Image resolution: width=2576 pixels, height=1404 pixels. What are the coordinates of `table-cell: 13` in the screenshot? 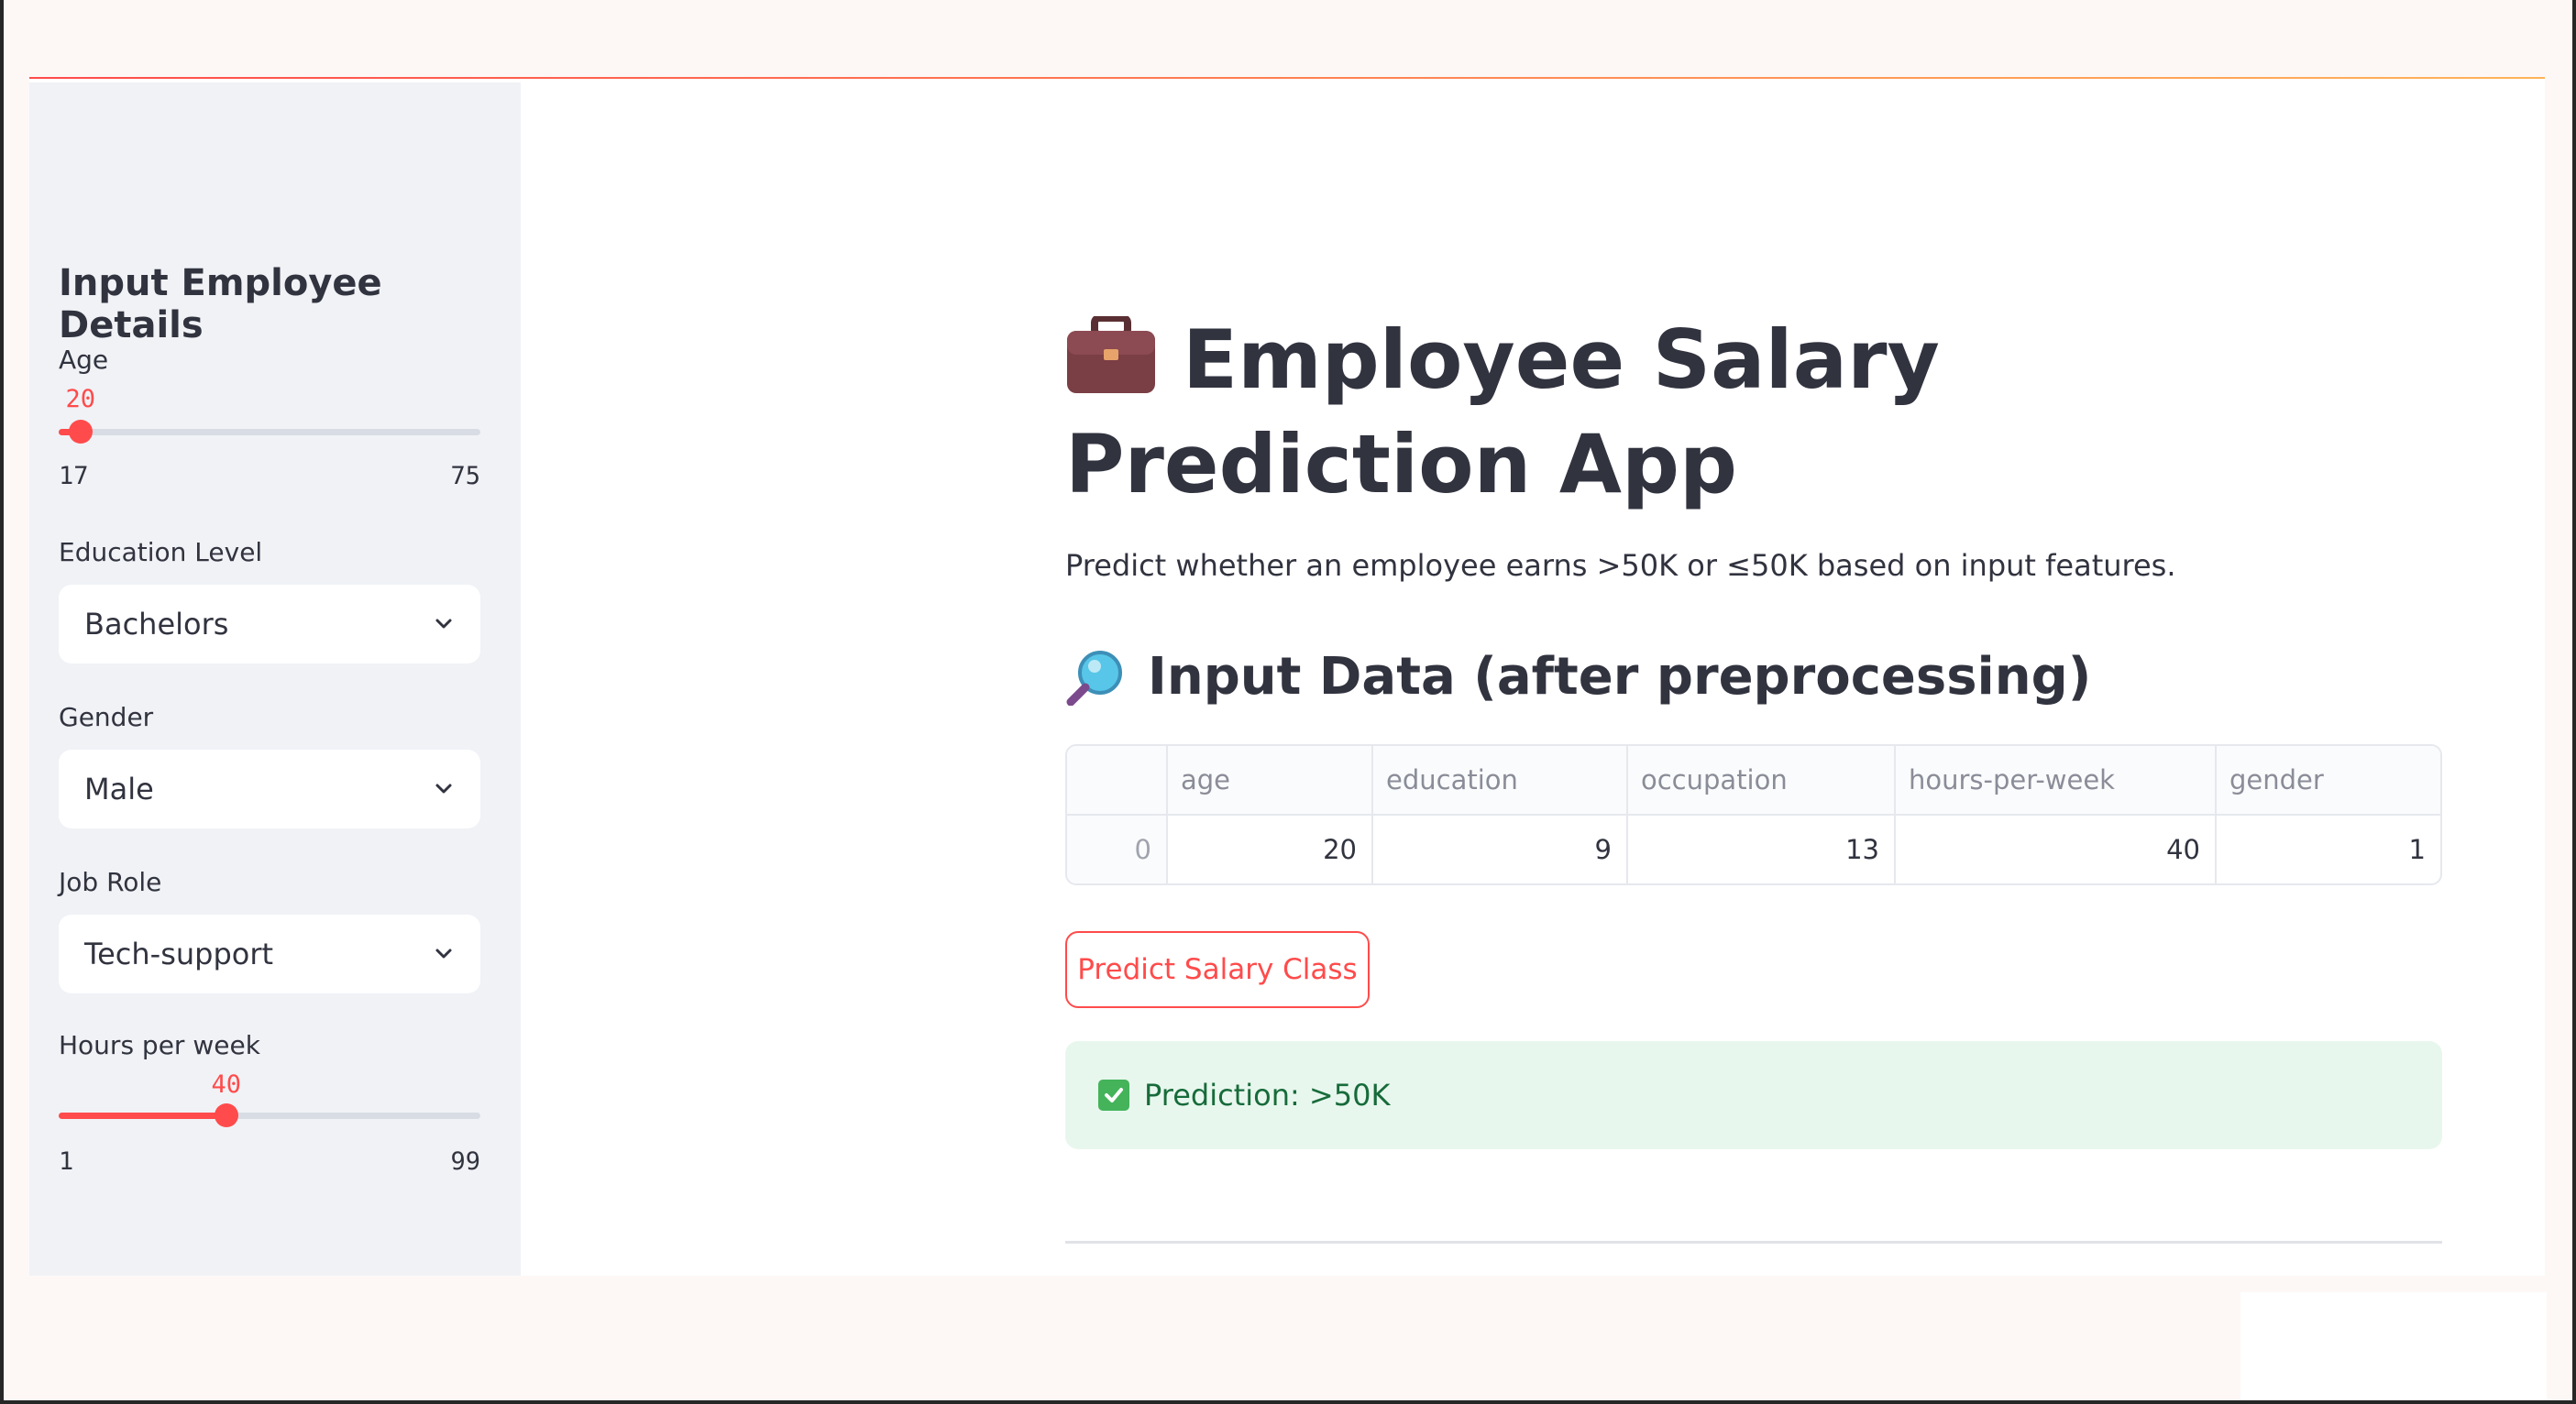 It's located at (1762, 850).